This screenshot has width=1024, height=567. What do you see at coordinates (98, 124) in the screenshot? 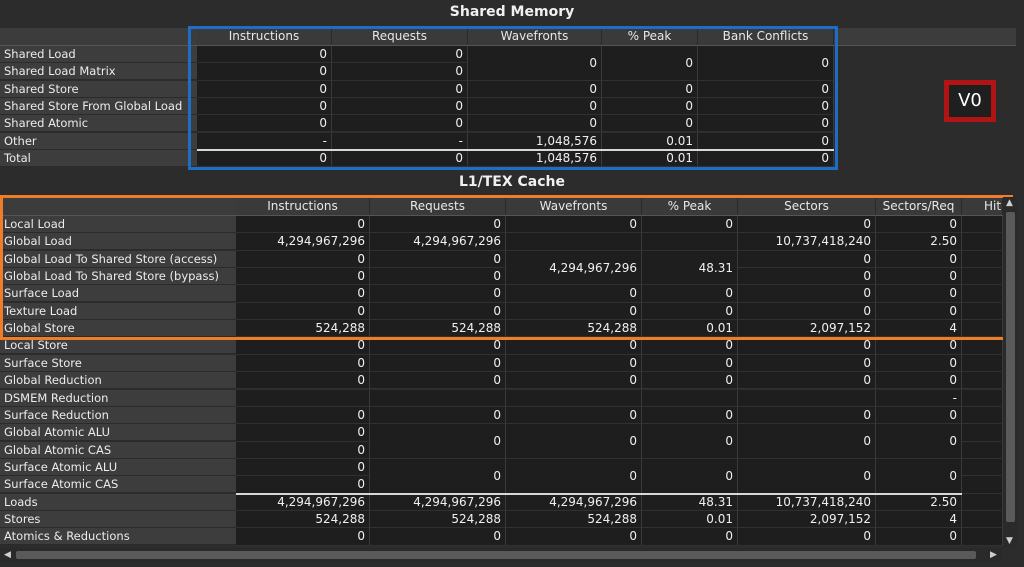
I see `sm-row-label: Shared Atomic` at bounding box center [98, 124].